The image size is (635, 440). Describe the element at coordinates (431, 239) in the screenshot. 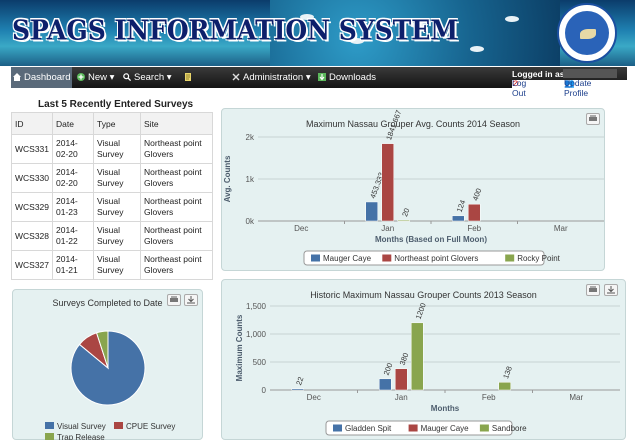

I see `x-axis-label: Months (Based on Full Moon)` at that location.